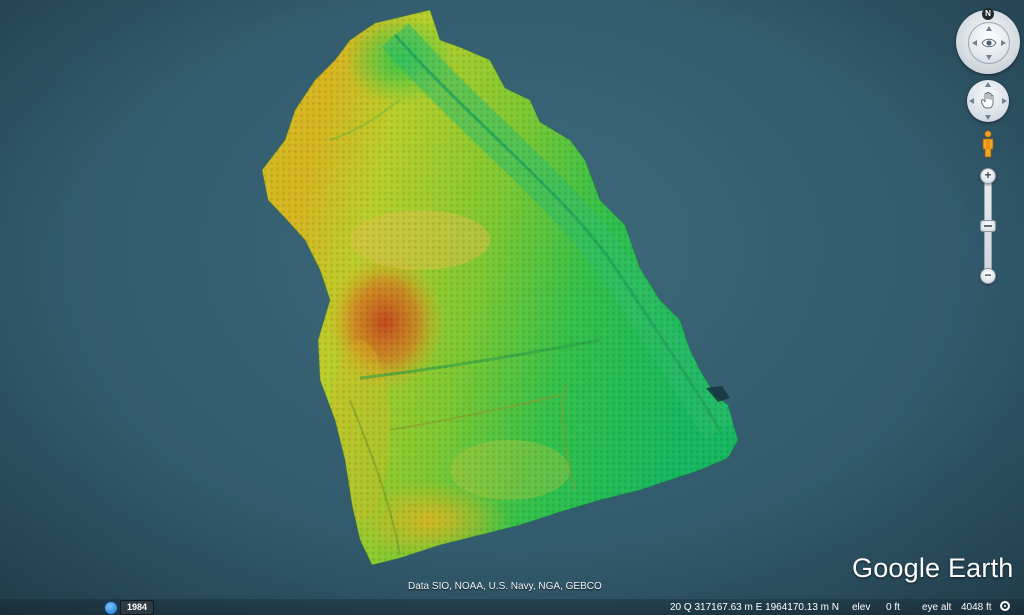 This screenshot has height=615, width=1024. What do you see at coordinates (137, 607) in the screenshot?
I see `imagery-year-badge: 1984` at bounding box center [137, 607].